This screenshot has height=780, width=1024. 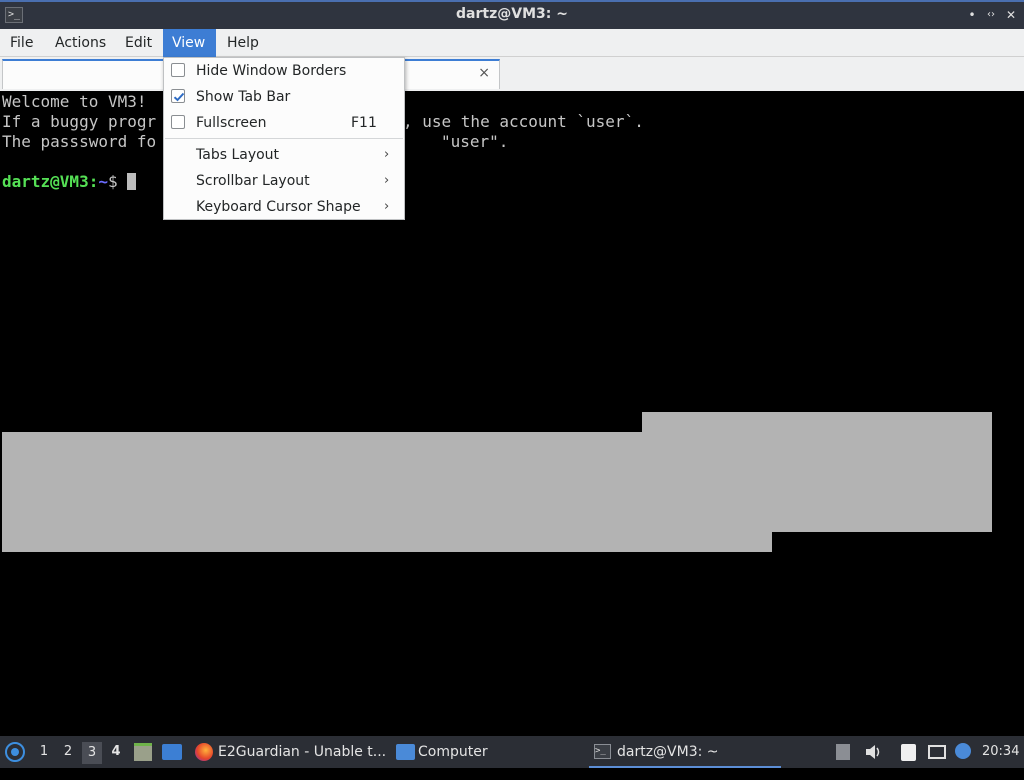 What do you see at coordinates (512, 43) in the screenshot?
I see `menu-bar: File Actions Edit View Help` at bounding box center [512, 43].